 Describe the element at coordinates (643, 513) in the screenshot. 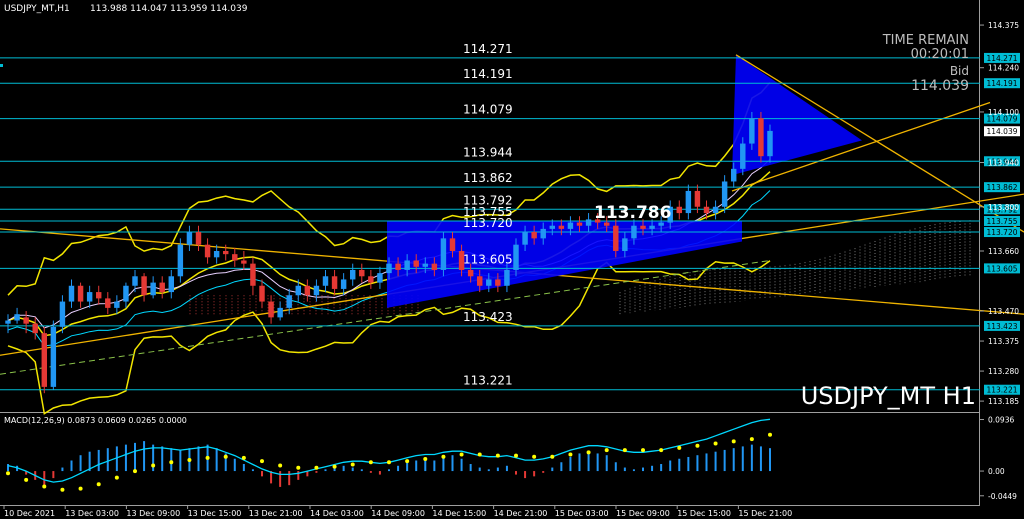

I see `time-label: 15 Dec 09:00` at that location.